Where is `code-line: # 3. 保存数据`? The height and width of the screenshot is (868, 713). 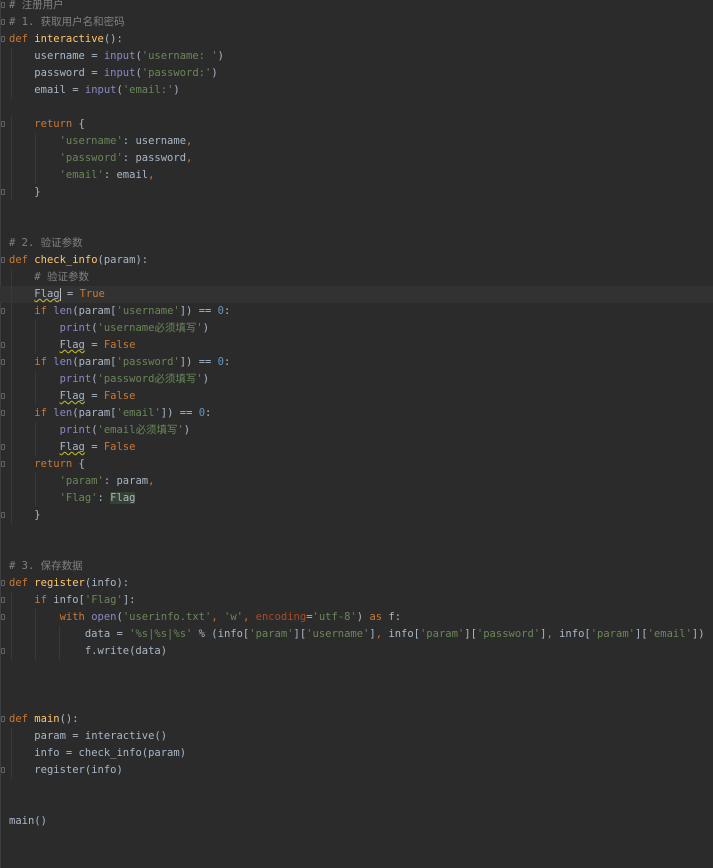 code-line: # 3. 保存数据 is located at coordinates (356, 566).